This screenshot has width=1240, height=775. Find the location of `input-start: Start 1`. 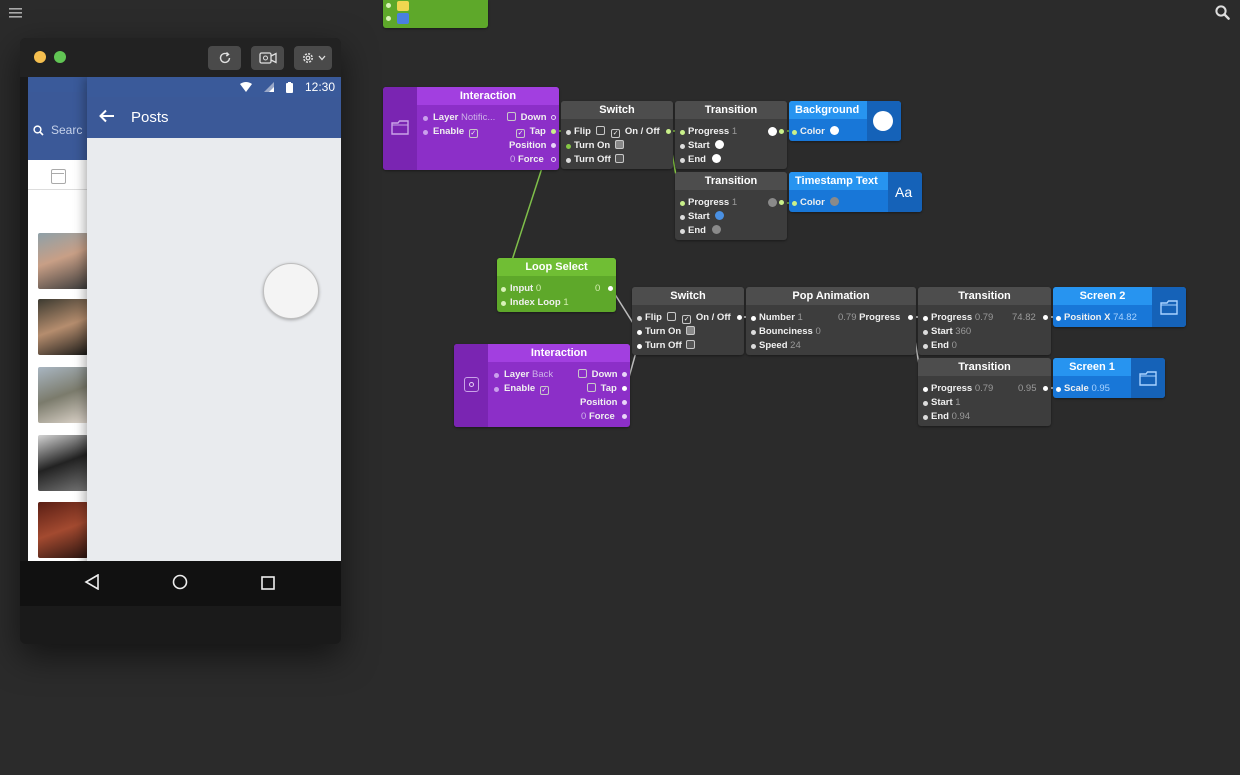

input-start: Start 1 is located at coordinates (942, 402).